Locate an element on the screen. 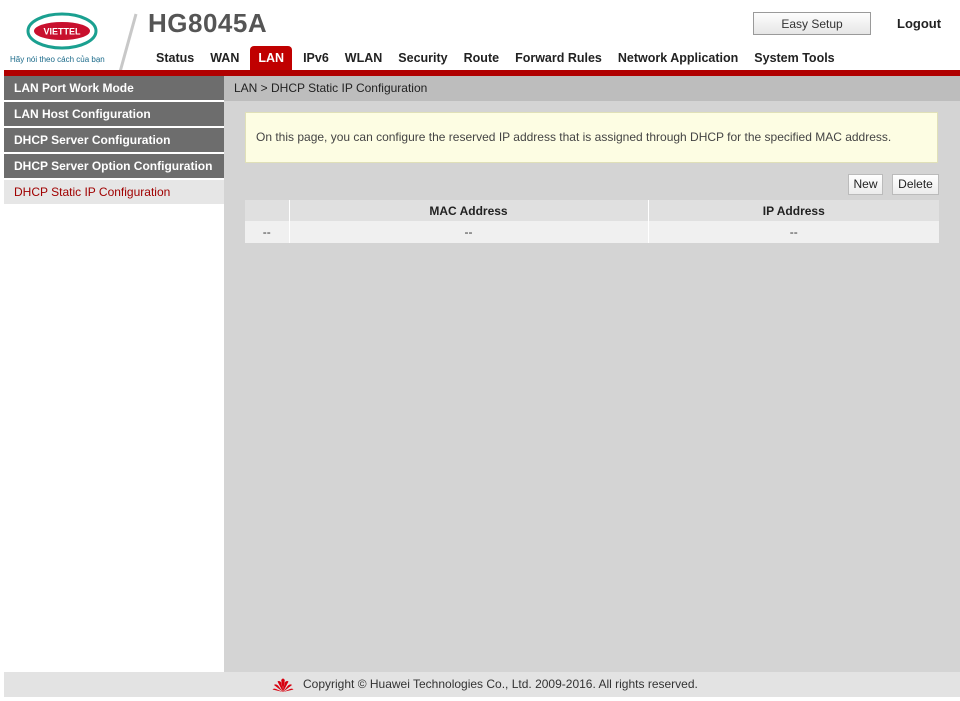 This screenshot has height=701, width=960. slogan-text: Hãy nói theo cách của bạn is located at coordinates (57, 59).